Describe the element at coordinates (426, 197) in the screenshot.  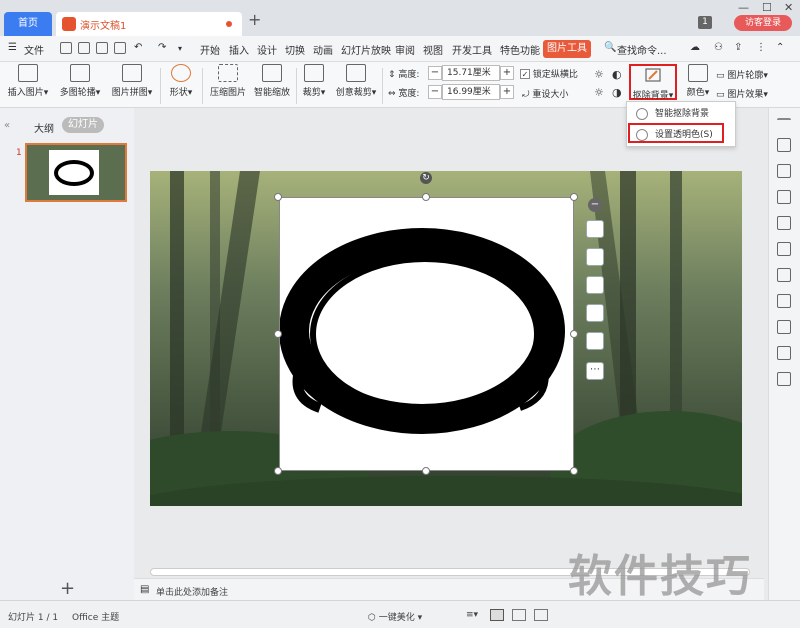
I see `resize-handle-top` at that location.